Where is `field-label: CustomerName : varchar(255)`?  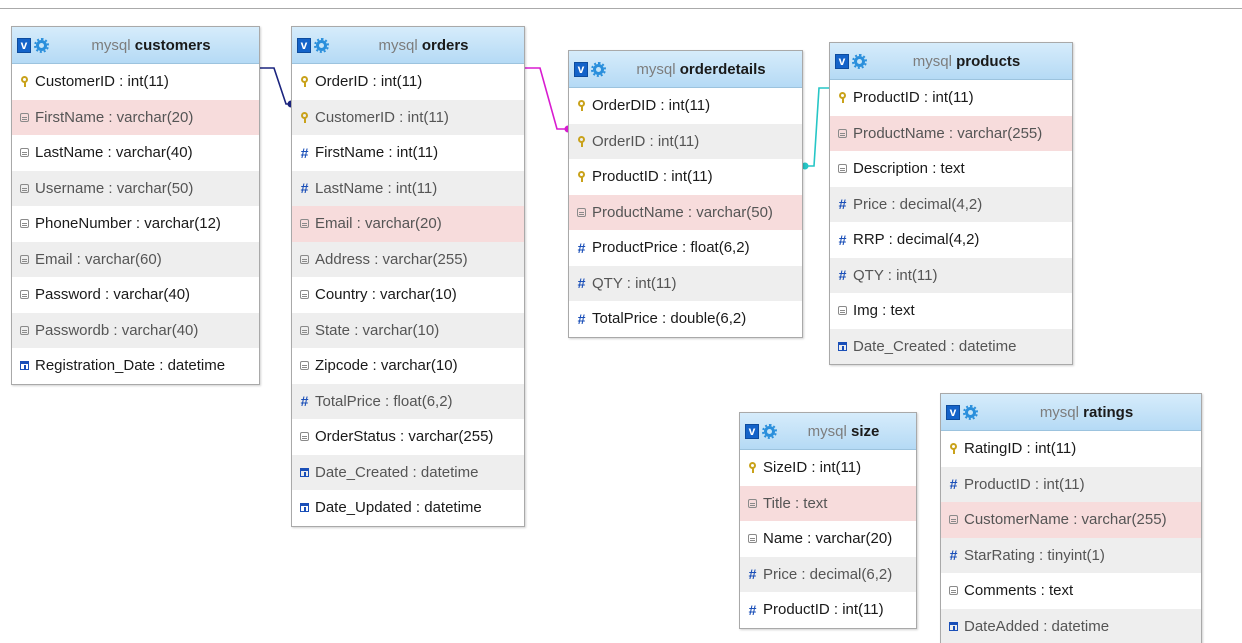 field-label: CustomerName : varchar(255) is located at coordinates (1065, 520).